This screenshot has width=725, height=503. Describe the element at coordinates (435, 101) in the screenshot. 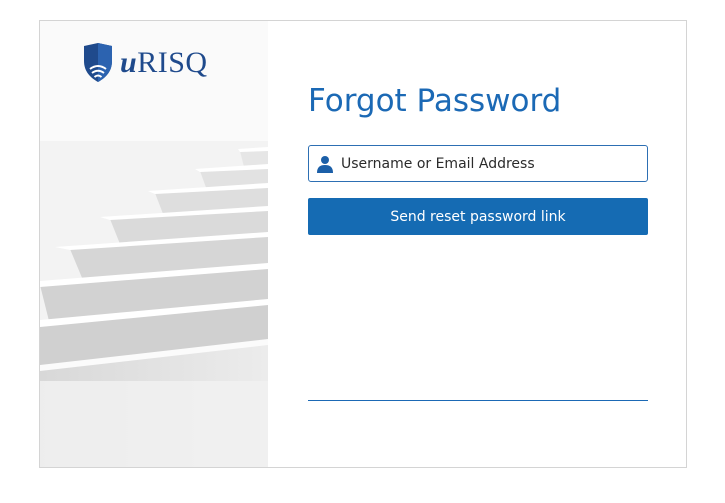

I see `page-title: Forgot Password` at that location.